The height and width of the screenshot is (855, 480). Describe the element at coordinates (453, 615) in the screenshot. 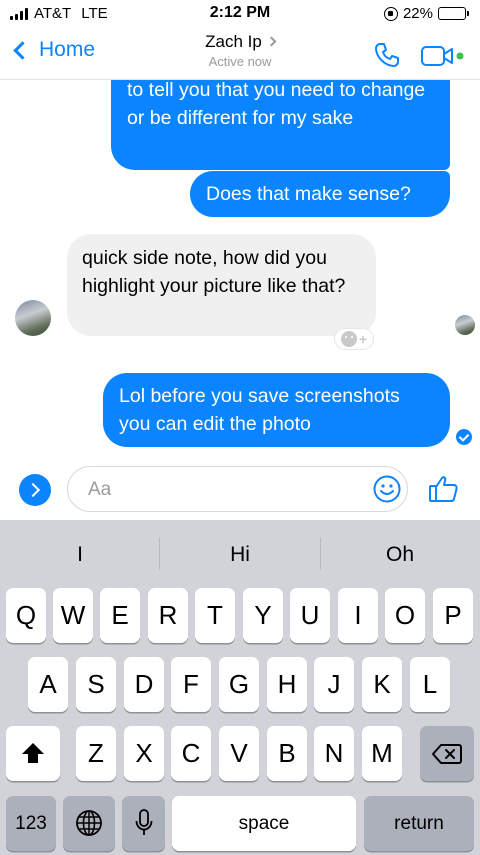

I see `key-p: P` at that location.